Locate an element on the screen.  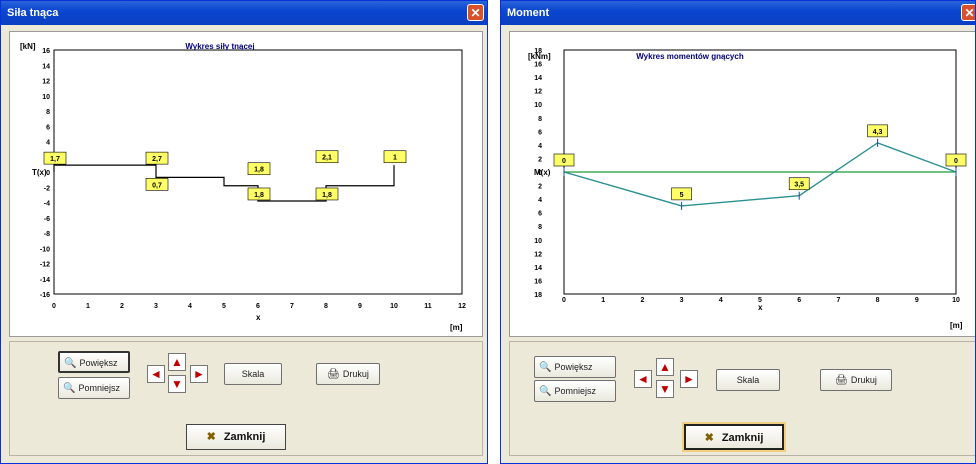
x-tick-label: 11 is located at coordinates (428, 306).